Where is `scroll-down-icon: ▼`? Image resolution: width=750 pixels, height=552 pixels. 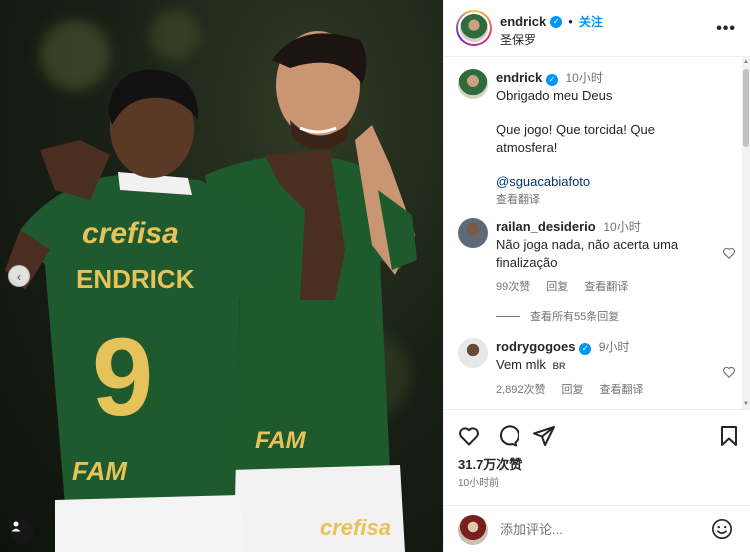 scroll-down-icon: ▼ is located at coordinates (746, 404).